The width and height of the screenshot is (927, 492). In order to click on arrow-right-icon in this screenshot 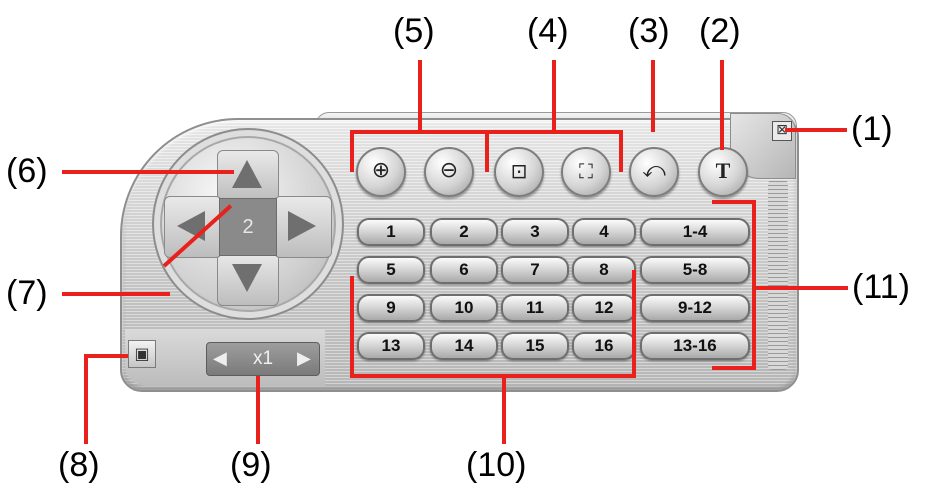, I will do `click(302, 226)`.